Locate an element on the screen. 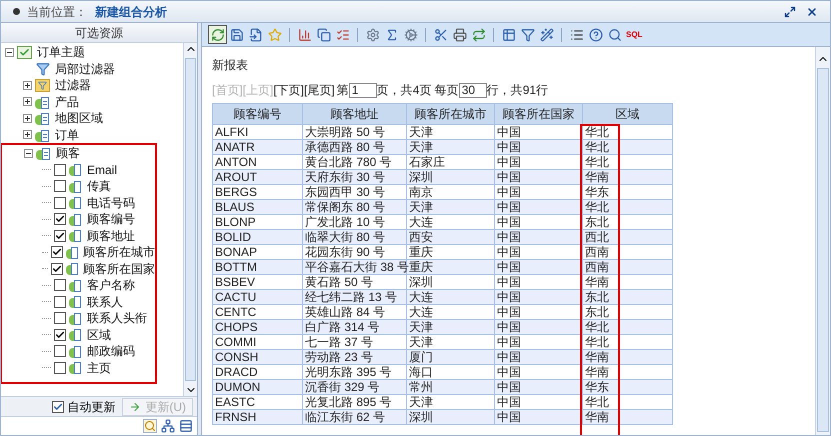 Image resolution: width=831 pixels, height=436 pixels. refresh-icon is located at coordinates (217, 35).